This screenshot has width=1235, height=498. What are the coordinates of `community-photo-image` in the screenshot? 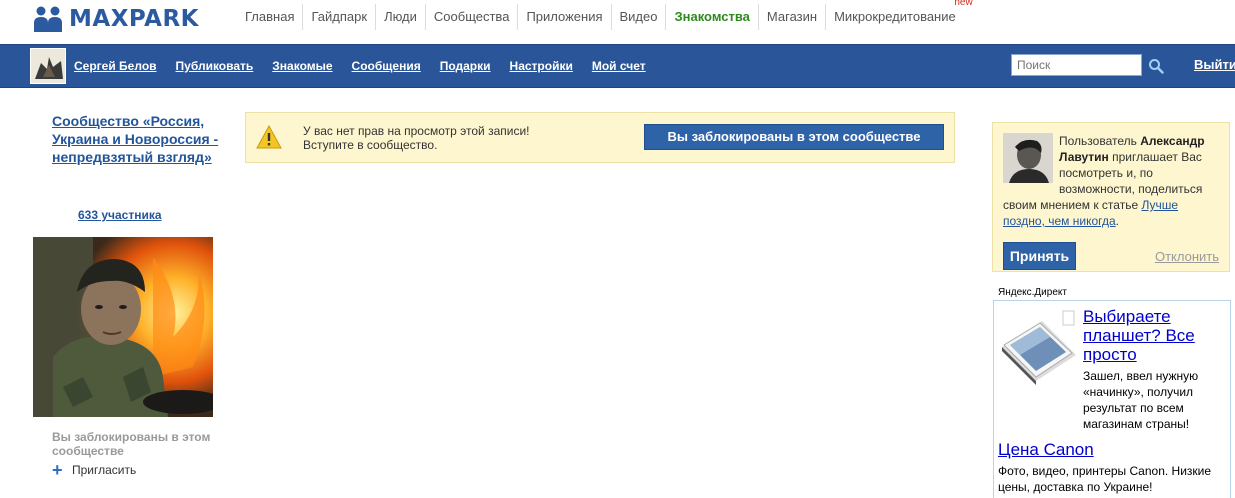 It's located at (123, 327).